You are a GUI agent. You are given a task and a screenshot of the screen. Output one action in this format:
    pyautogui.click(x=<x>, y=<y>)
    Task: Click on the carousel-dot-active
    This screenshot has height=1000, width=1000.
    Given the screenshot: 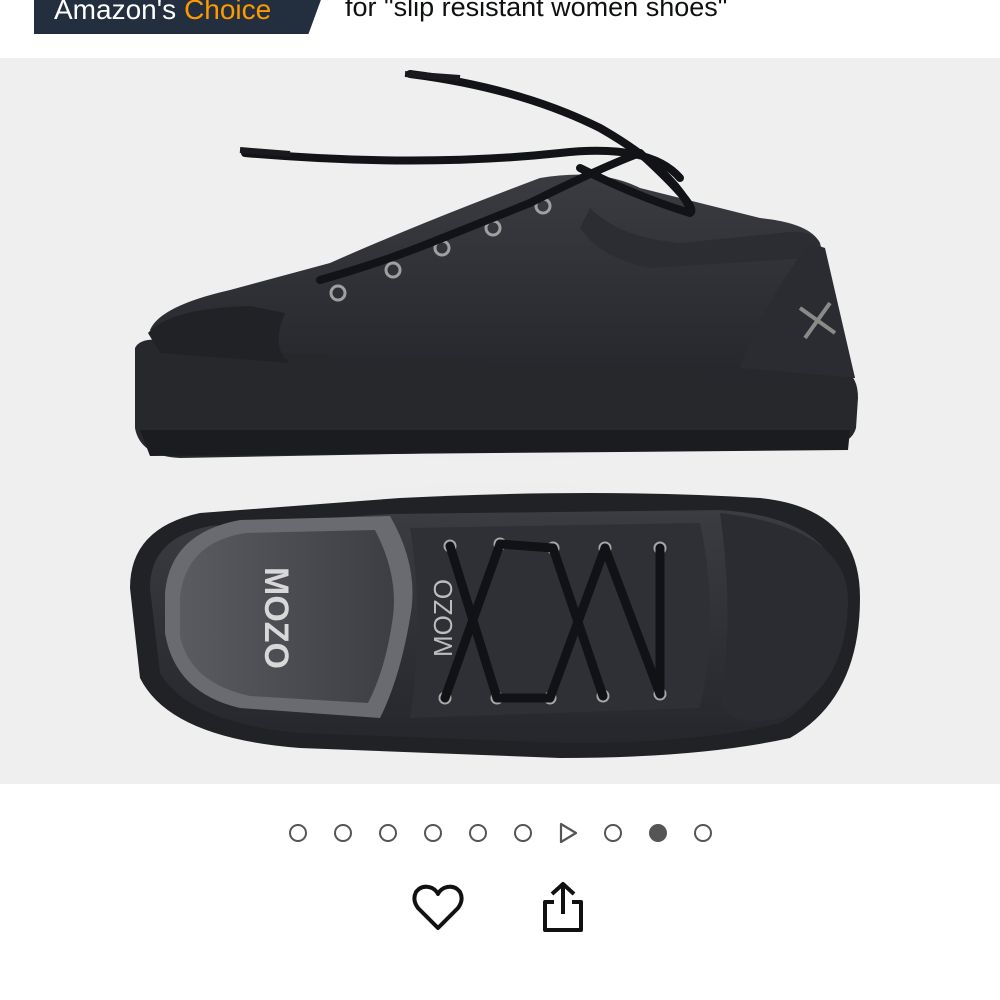 What is the action you would take?
    pyautogui.click(x=657, y=833)
    